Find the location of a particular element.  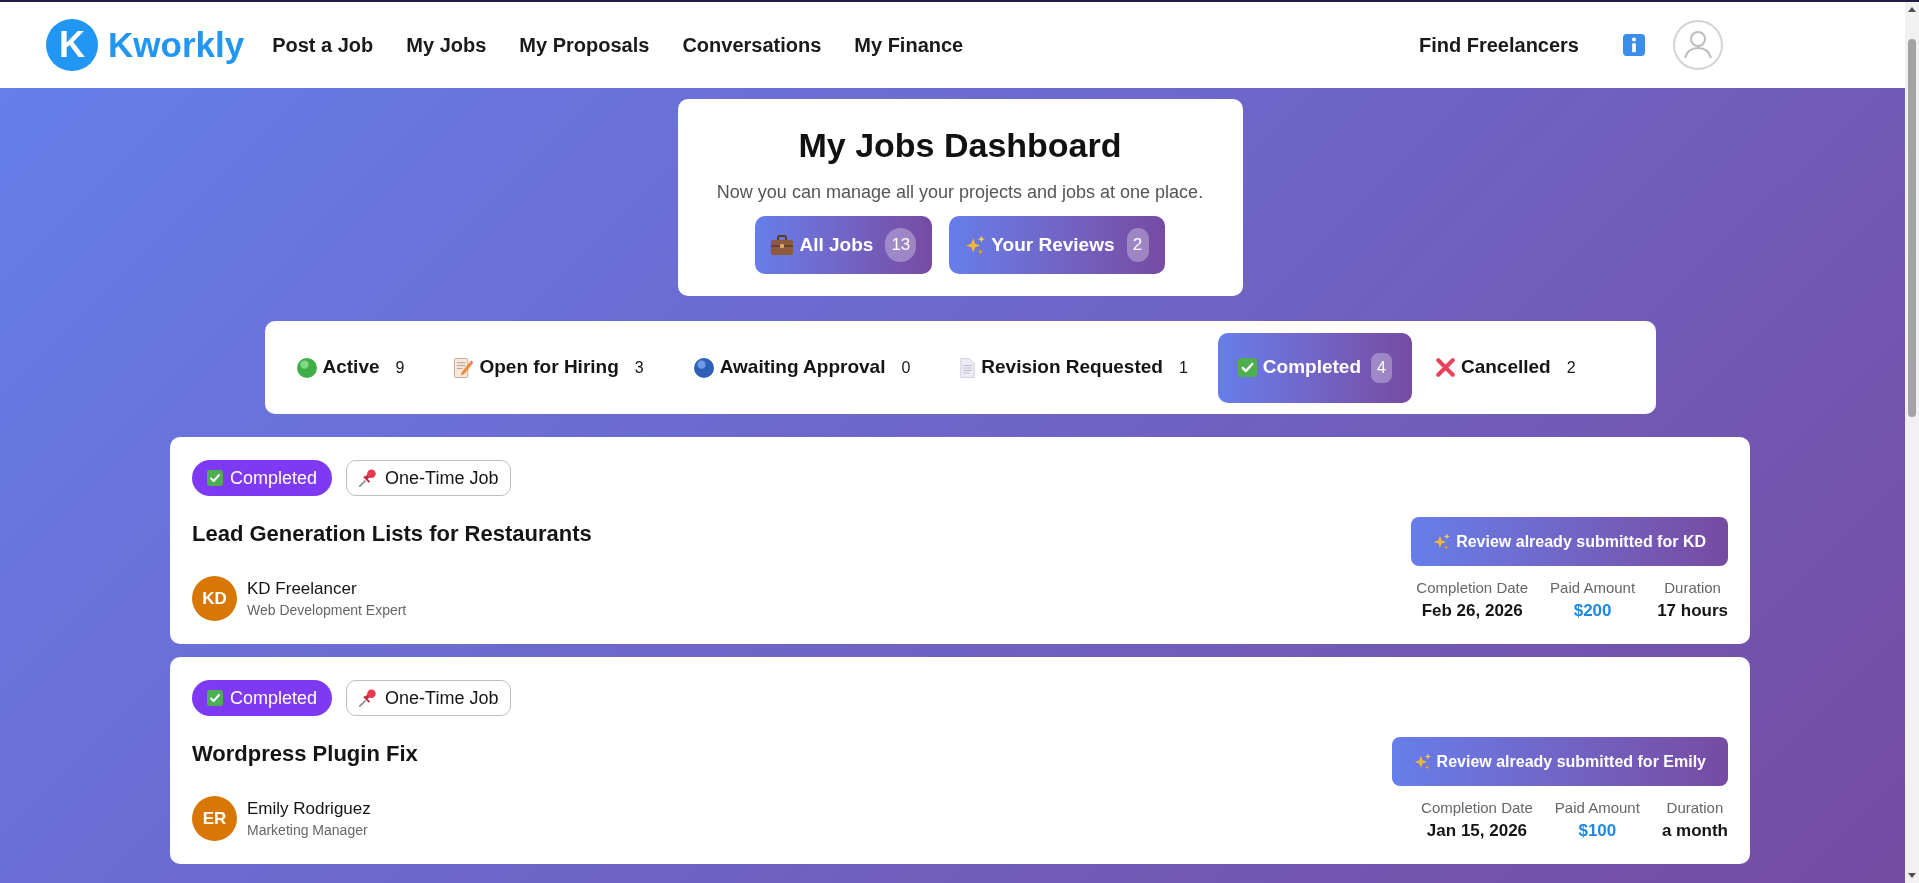

status-tab: Open for Hiring 3 is located at coordinates (552, 367).